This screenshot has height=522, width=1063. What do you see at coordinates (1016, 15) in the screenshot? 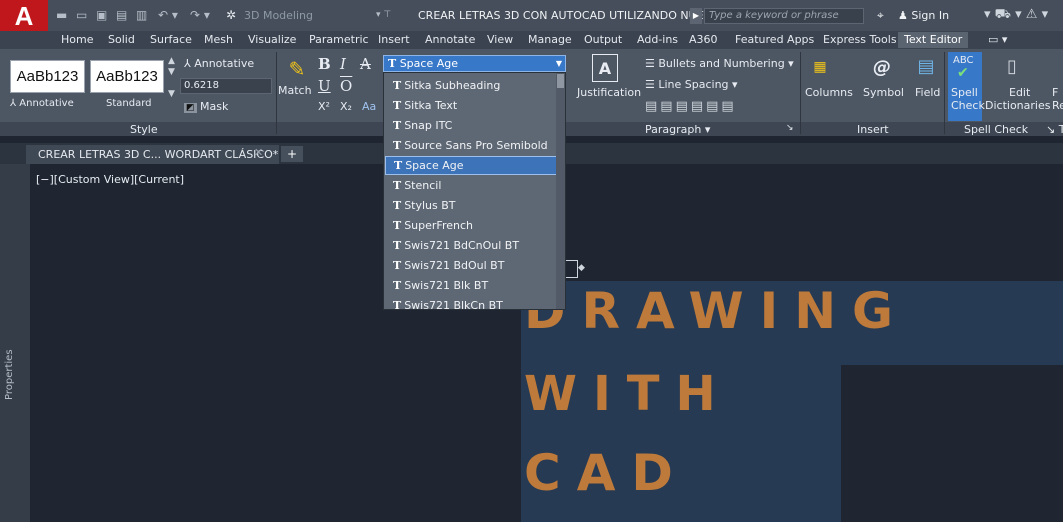
I see `cart-icon: ▾ ⛟ ▾ ⚠ ▾` at bounding box center [1016, 15].